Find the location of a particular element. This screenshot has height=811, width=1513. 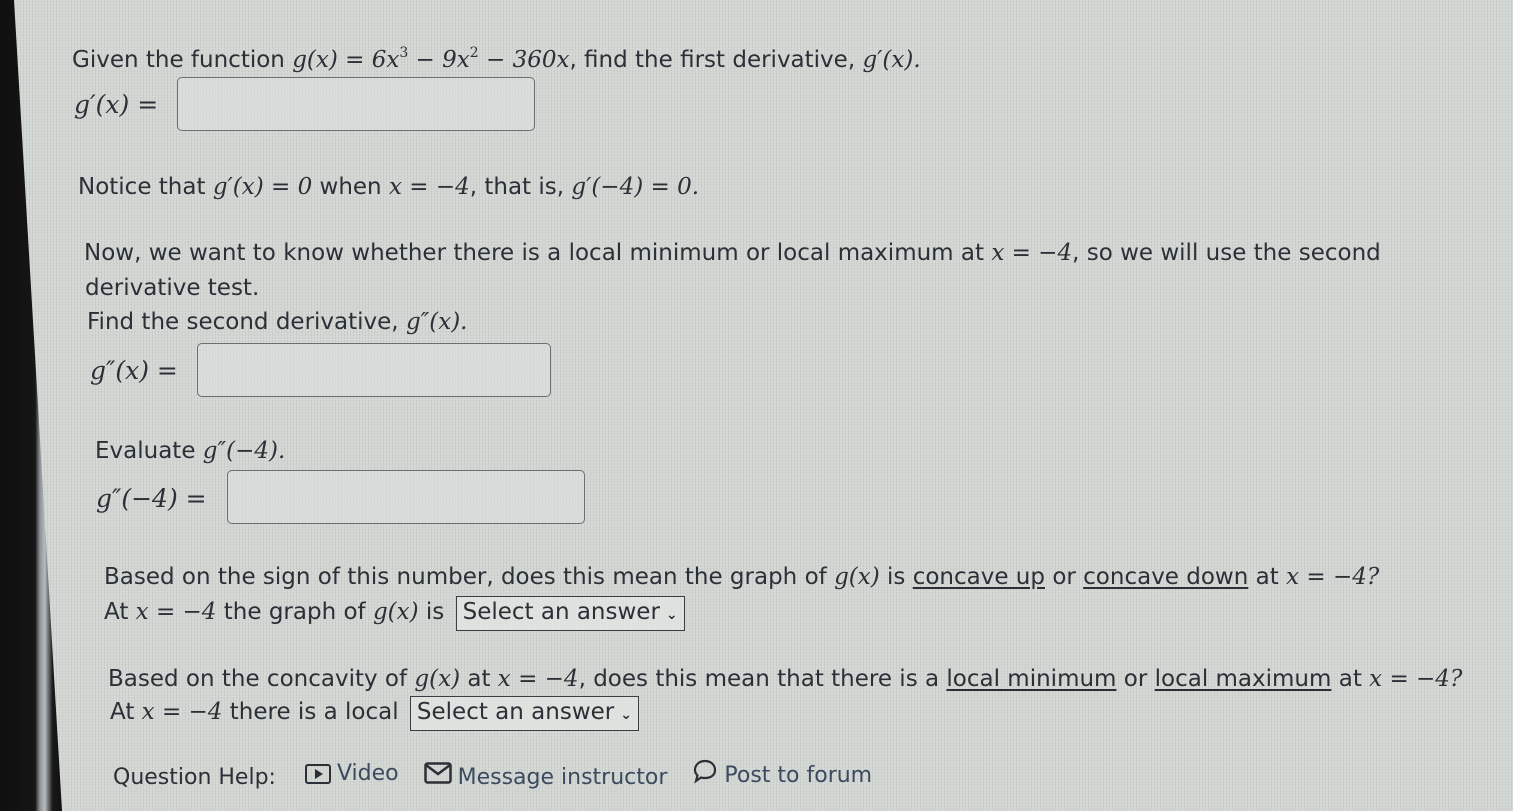

second-derivative-intro-line2: derivative test. is located at coordinates (172, 288).